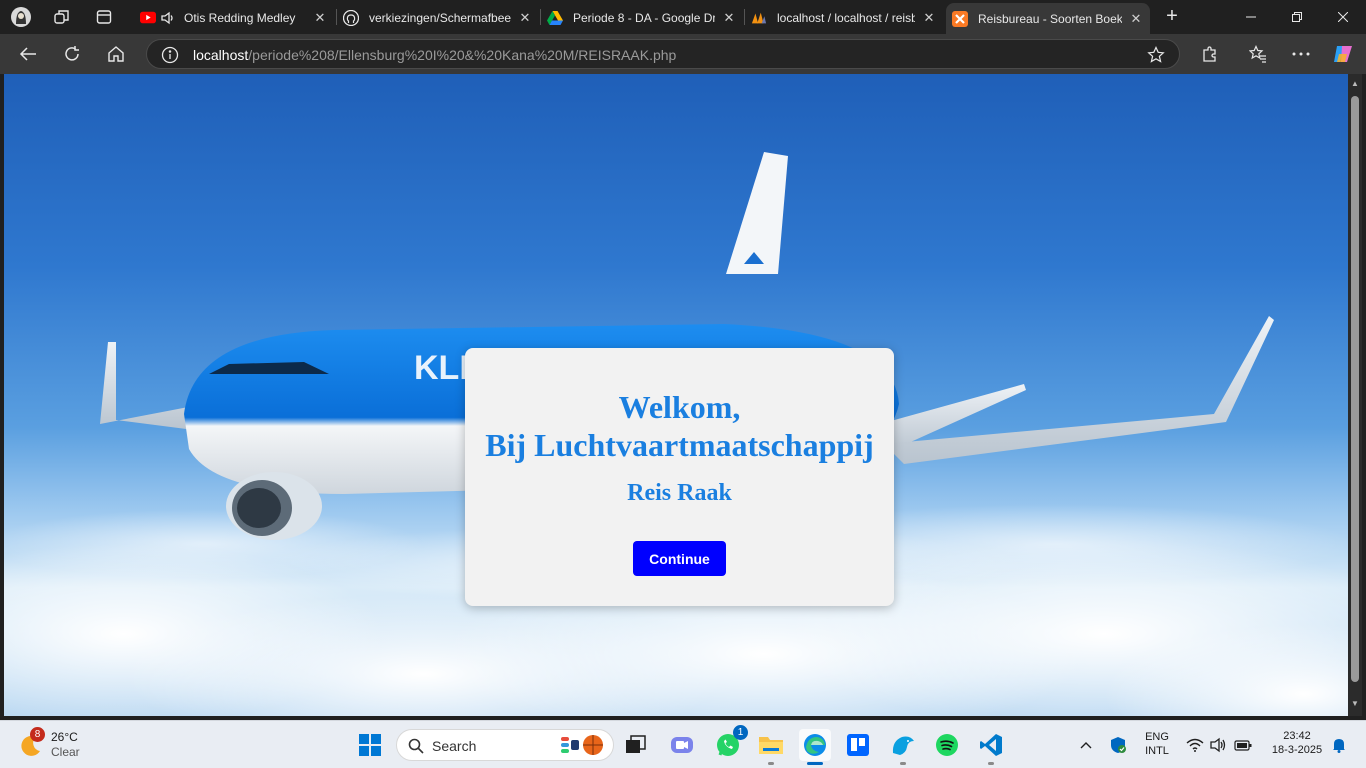 This screenshot has width=1366, height=768. I want to click on tab-title: Reisbureau - Soorten Boek, so click(1050, 18).